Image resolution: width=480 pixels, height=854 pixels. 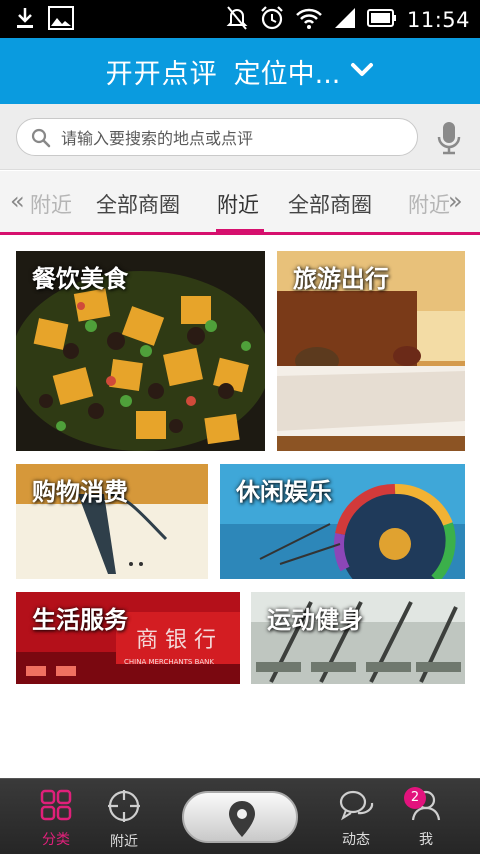 What do you see at coordinates (25, 20) in the screenshot?
I see `download-icon` at bounding box center [25, 20].